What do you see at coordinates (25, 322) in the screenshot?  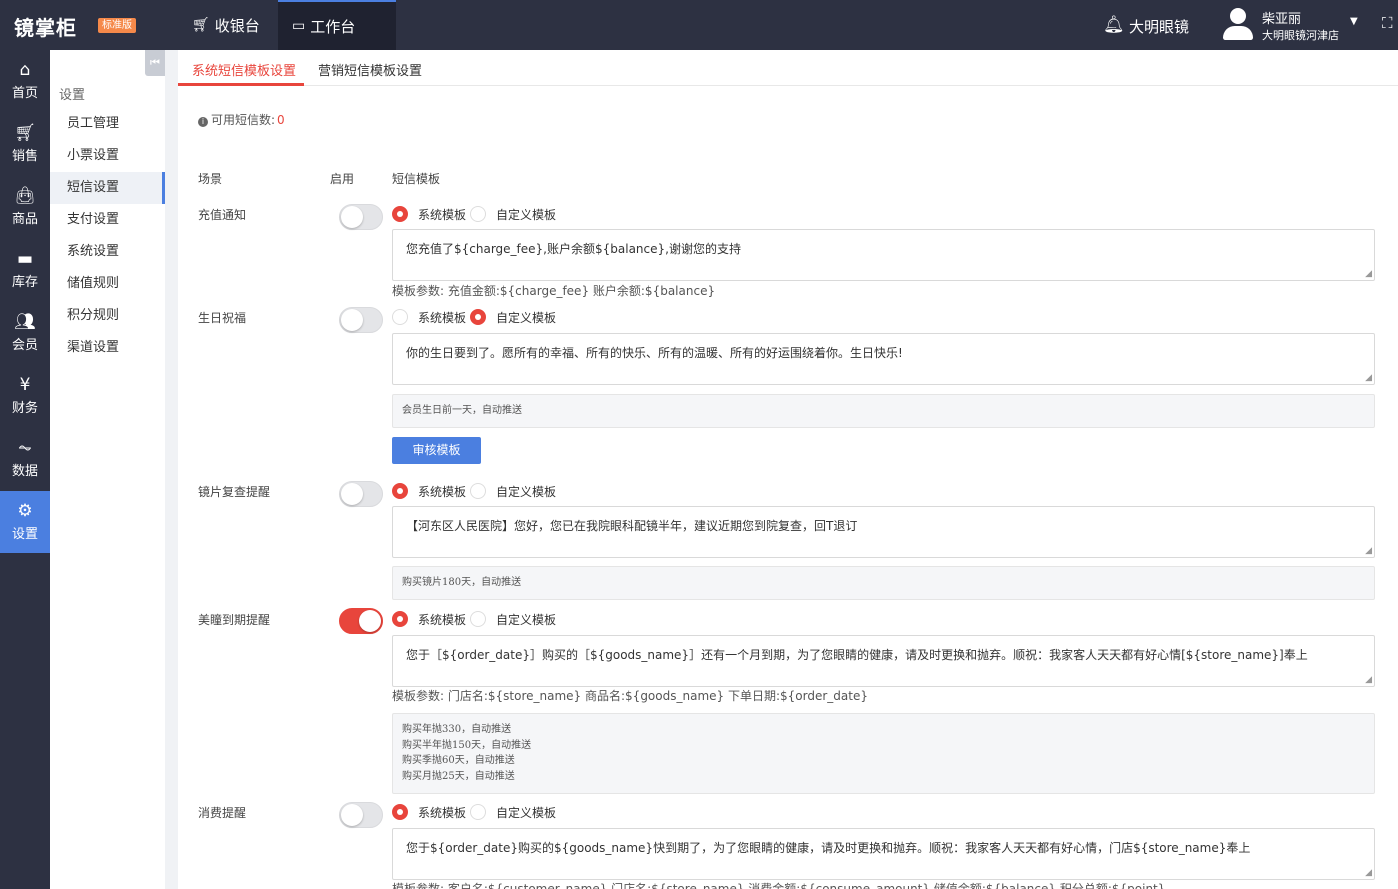 I see `users-icon: 👥︎` at bounding box center [25, 322].